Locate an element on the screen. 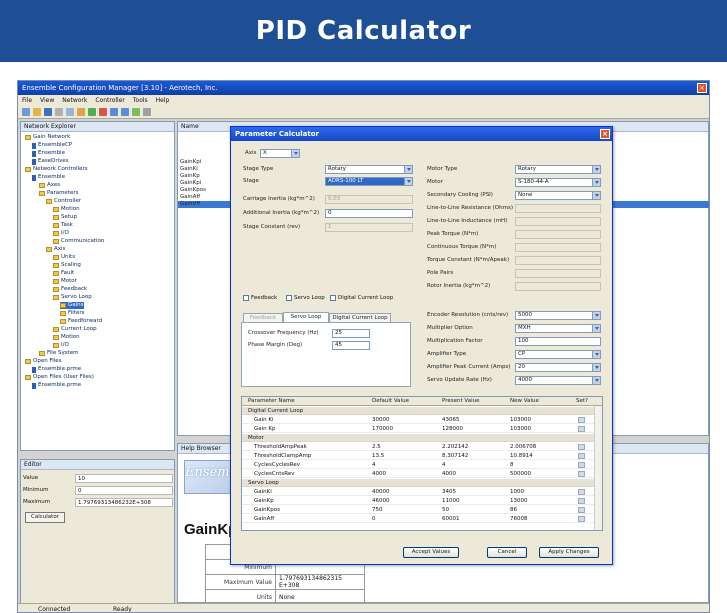  checkbox-feedback: Feedback is located at coordinates (260, 298).